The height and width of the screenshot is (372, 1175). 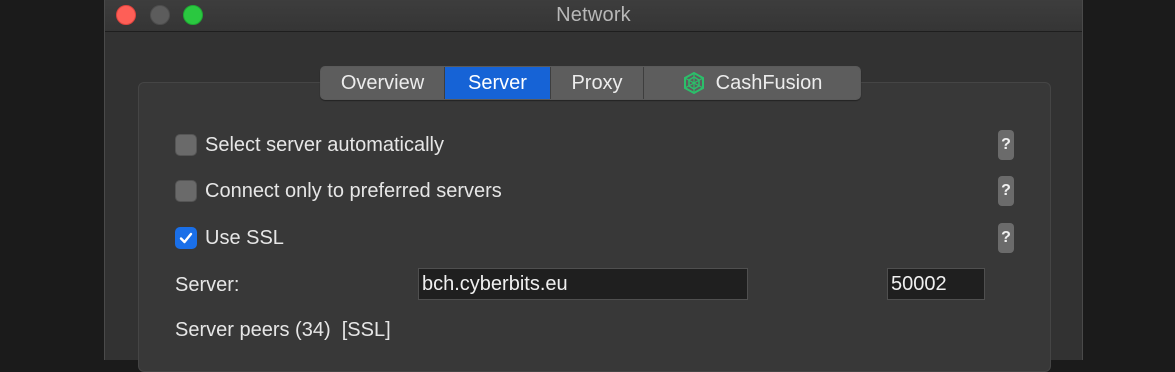 I want to click on server-peers-row: Server peers (34) [SSL], so click(x=283, y=330).